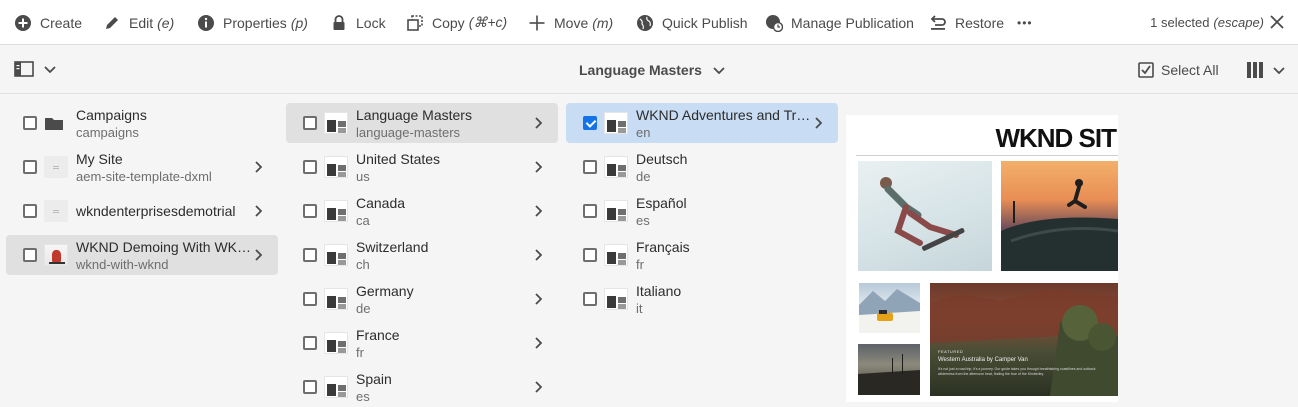 The width and height of the screenshot is (1298, 407). What do you see at coordinates (141, 22) in the screenshot?
I see `edit-label: Edit` at bounding box center [141, 22].